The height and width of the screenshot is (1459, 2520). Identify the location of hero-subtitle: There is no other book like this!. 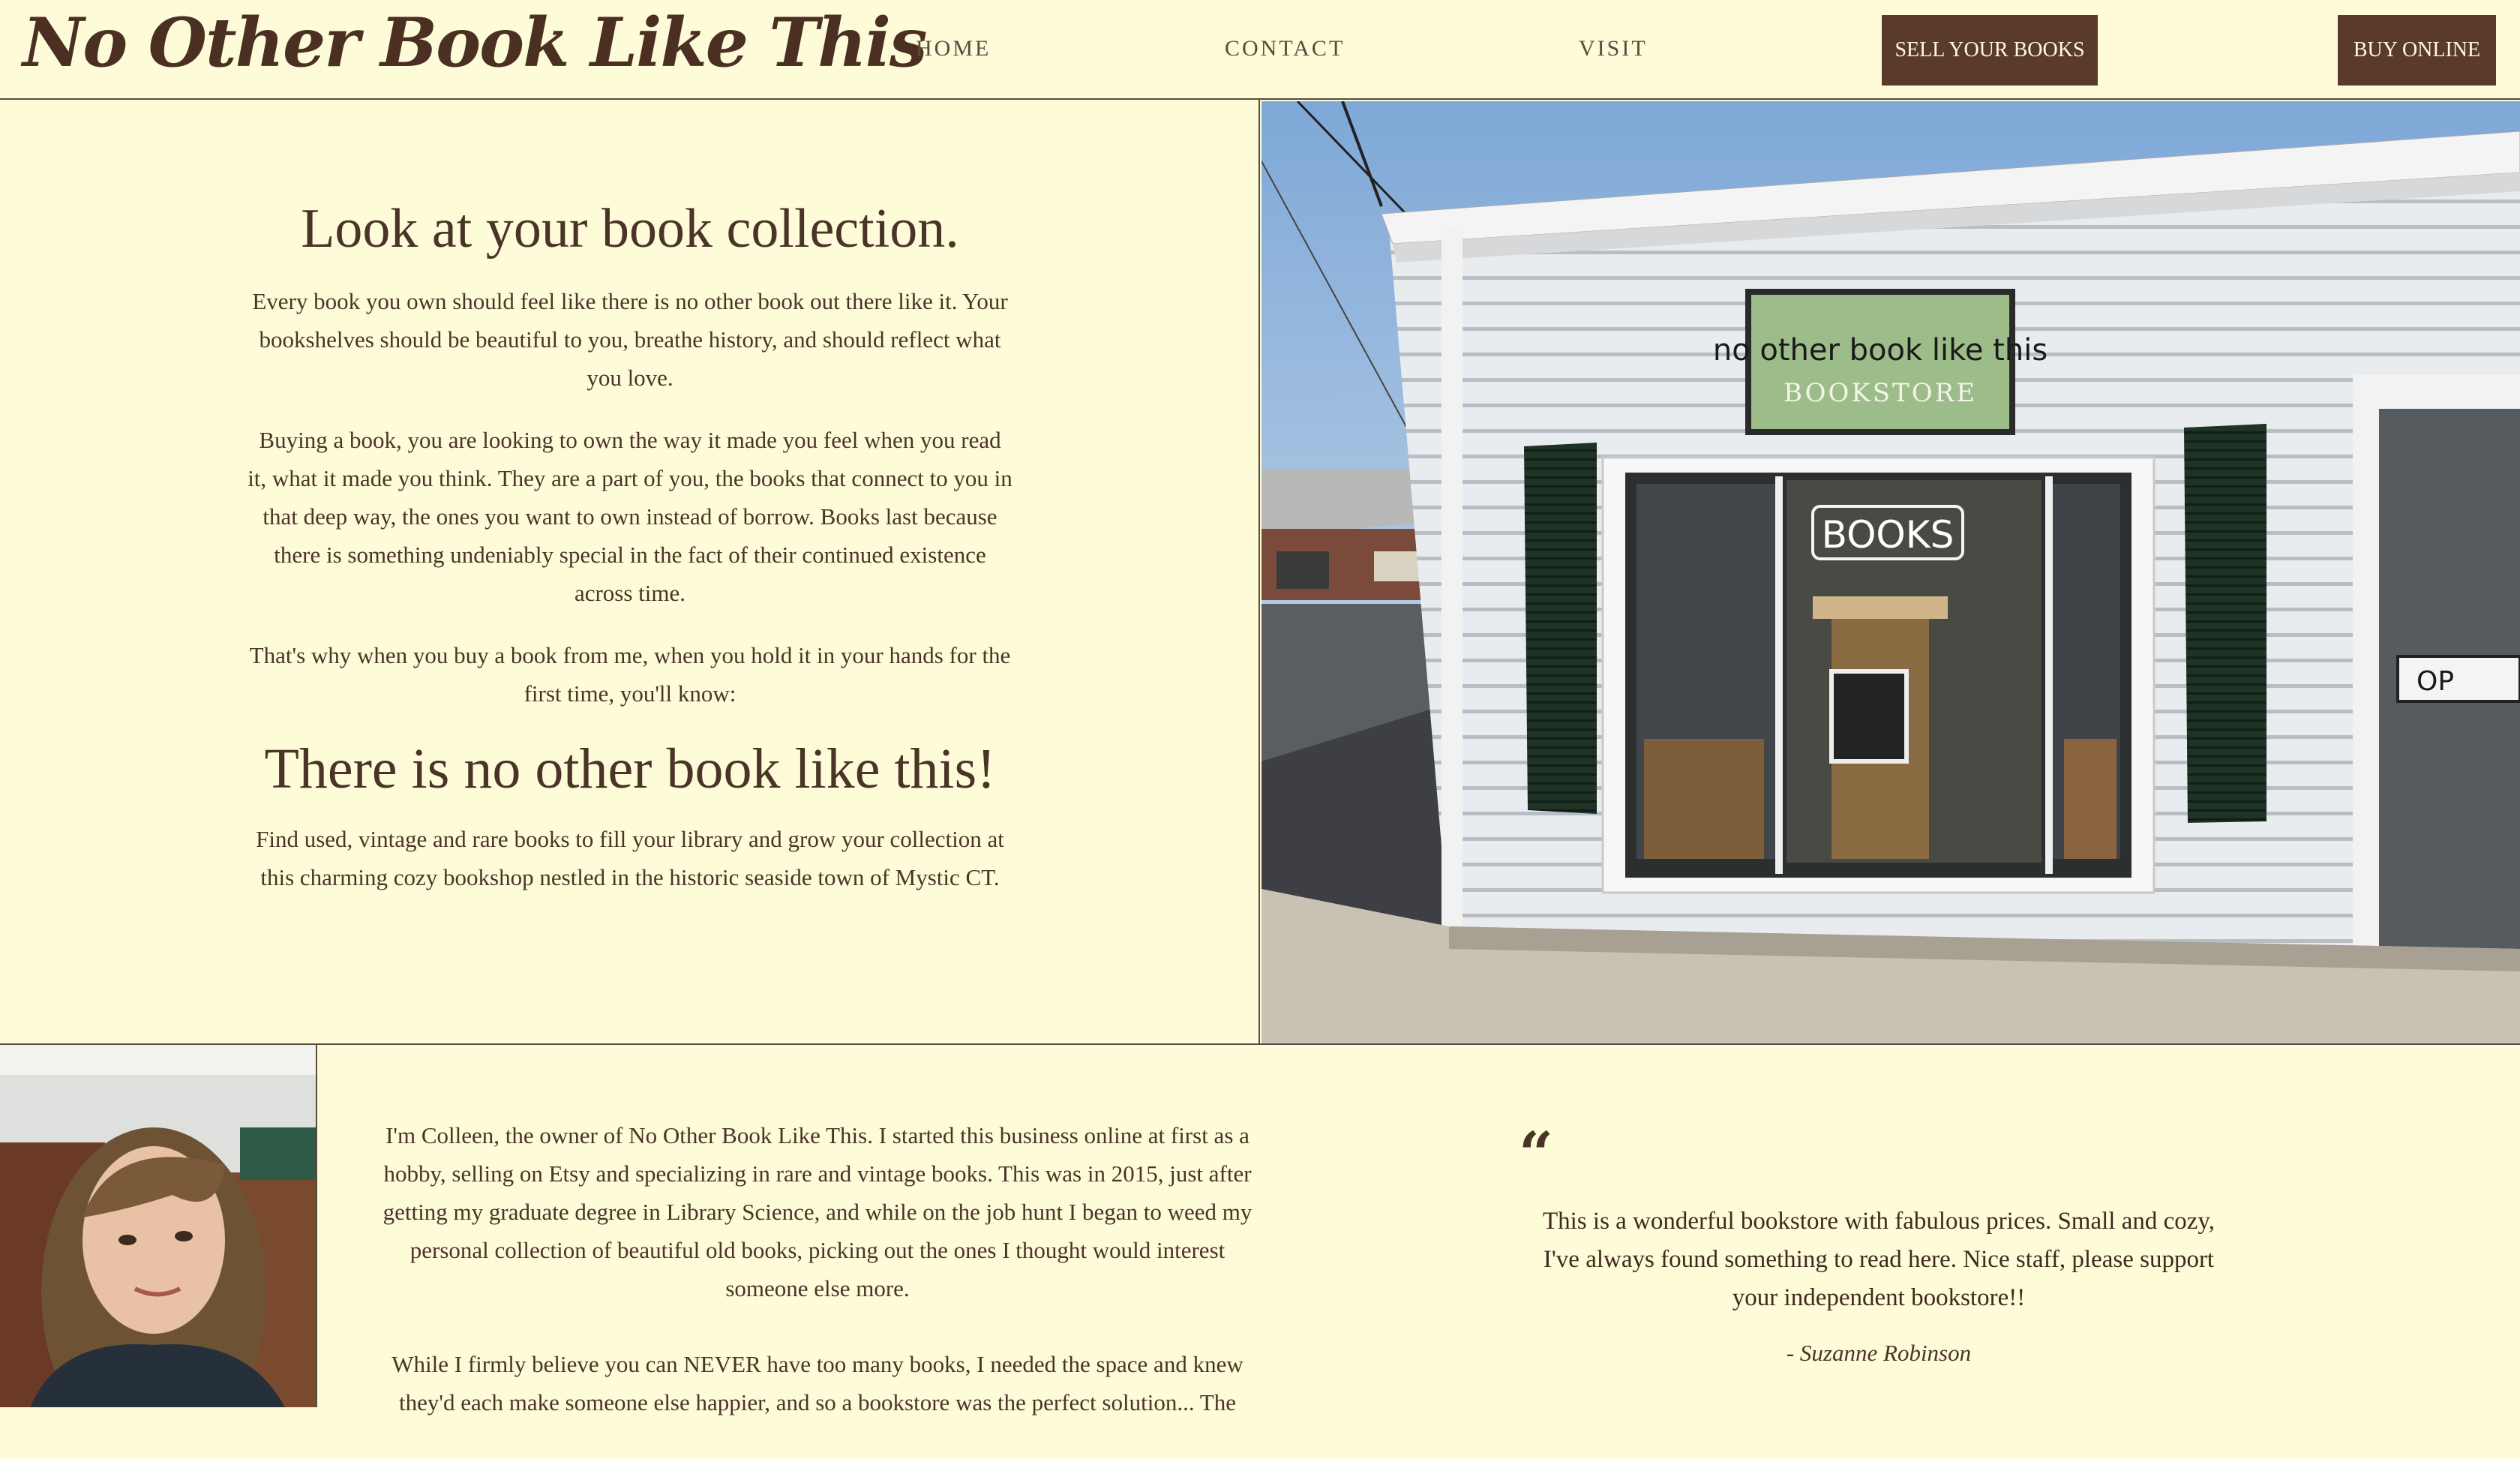
(630, 768).